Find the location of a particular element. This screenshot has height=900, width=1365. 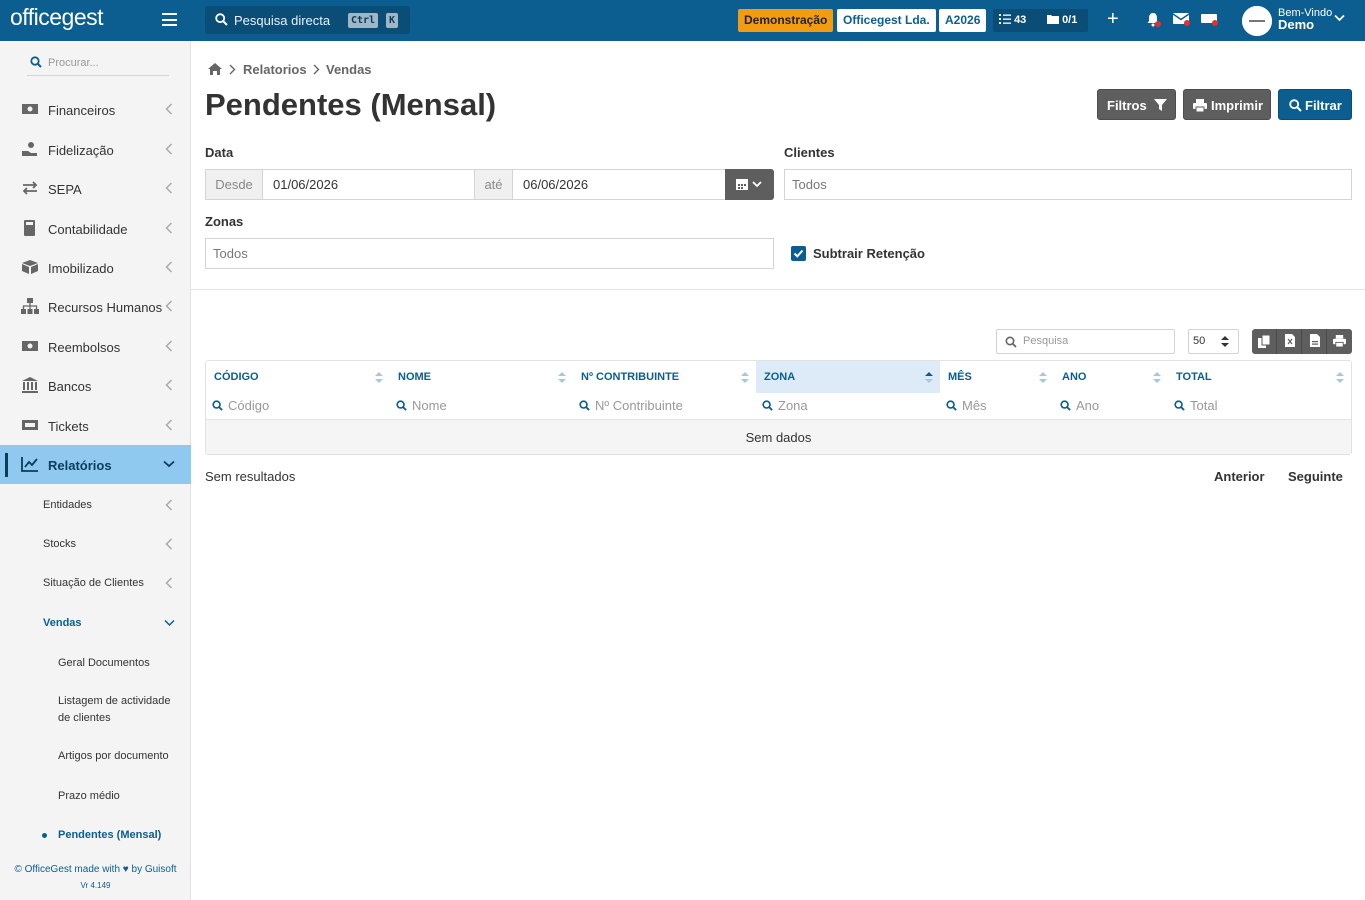

officegest-logo: officegest is located at coordinates (57, 17).